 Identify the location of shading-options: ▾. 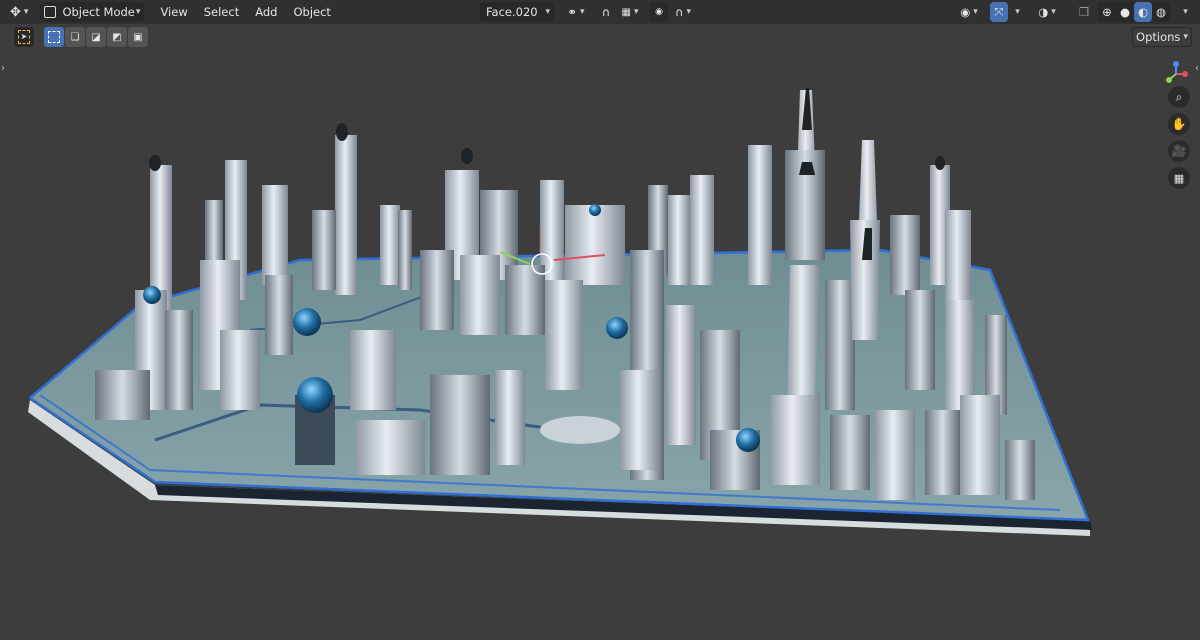
(1184, 12).